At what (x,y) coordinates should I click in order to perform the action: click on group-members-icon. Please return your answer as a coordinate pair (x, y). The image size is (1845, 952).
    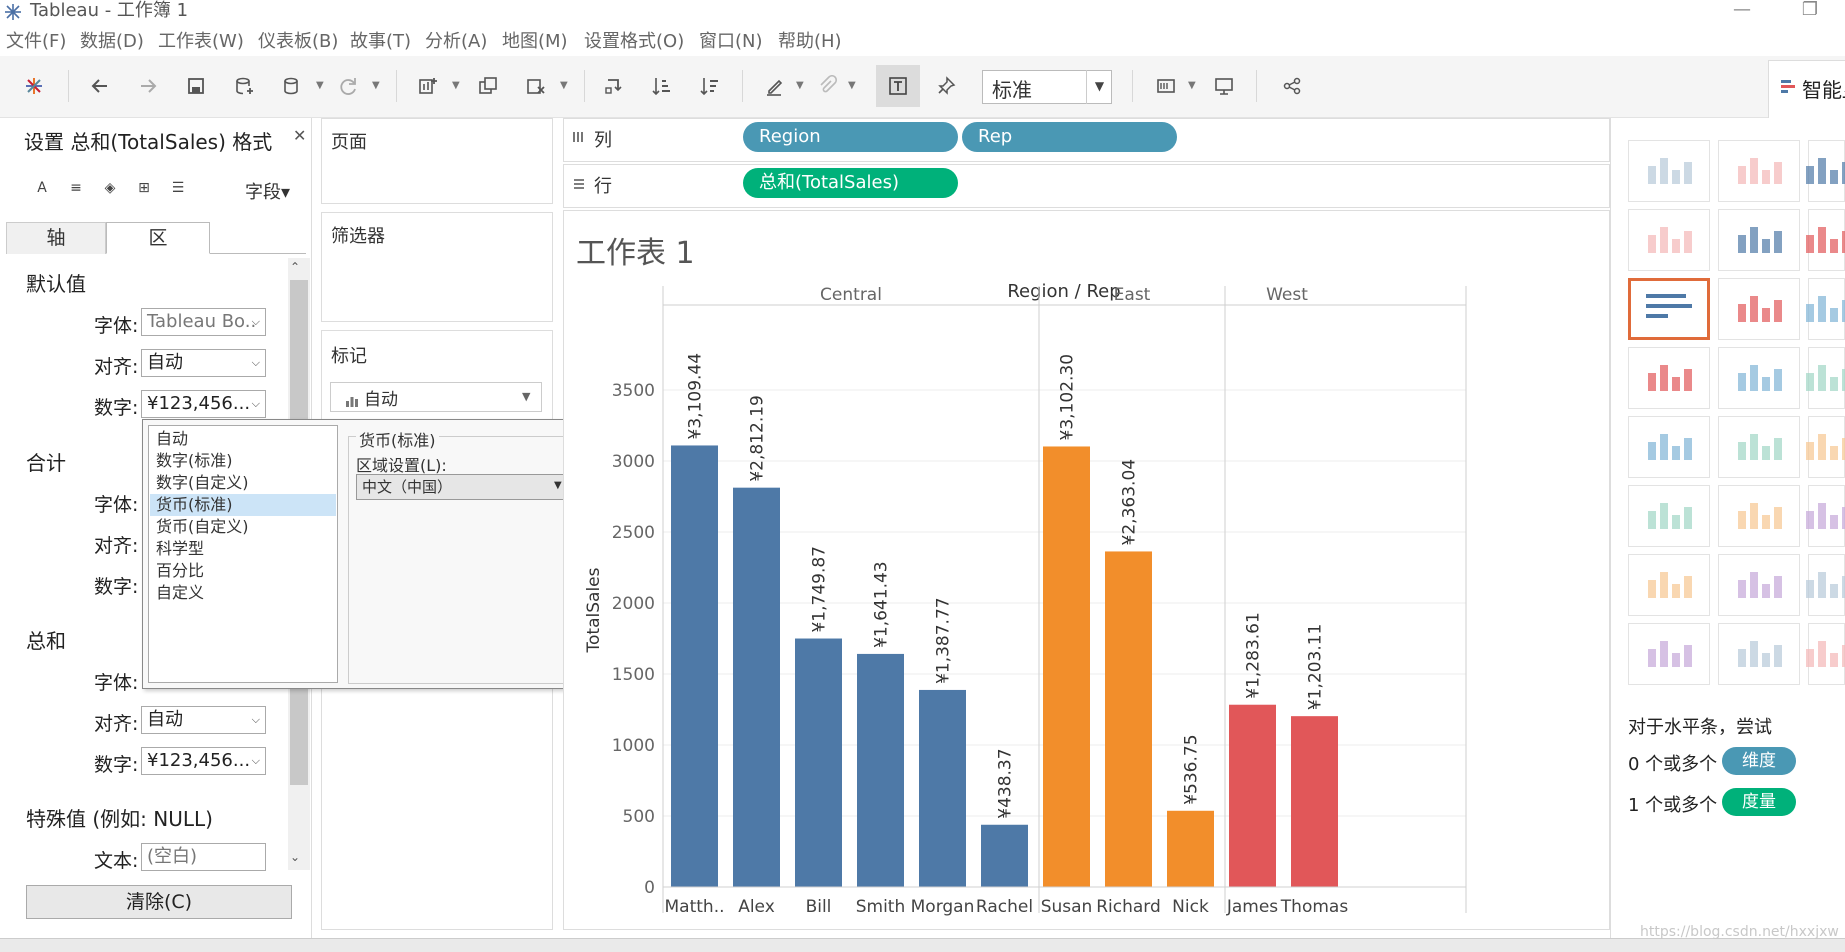
    Looking at the image, I should click on (828, 86).